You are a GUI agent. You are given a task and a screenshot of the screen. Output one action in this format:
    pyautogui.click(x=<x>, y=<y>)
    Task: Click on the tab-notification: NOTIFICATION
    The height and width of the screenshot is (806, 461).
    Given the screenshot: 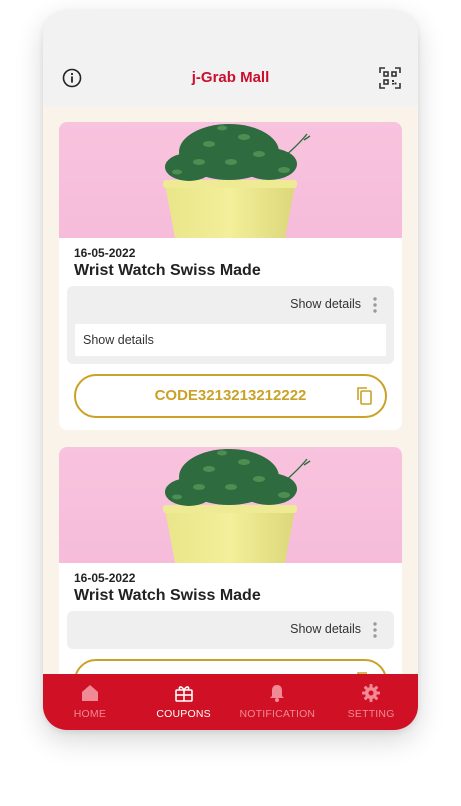 What is the action you would take?
    pyautogui.click(x=278, y=702)
    